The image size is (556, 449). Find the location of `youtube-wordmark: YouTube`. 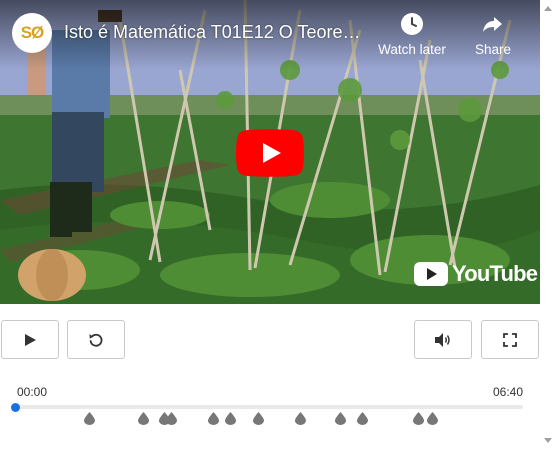

youtube-wordmark: YouTube is located at coordinates (495, 273).